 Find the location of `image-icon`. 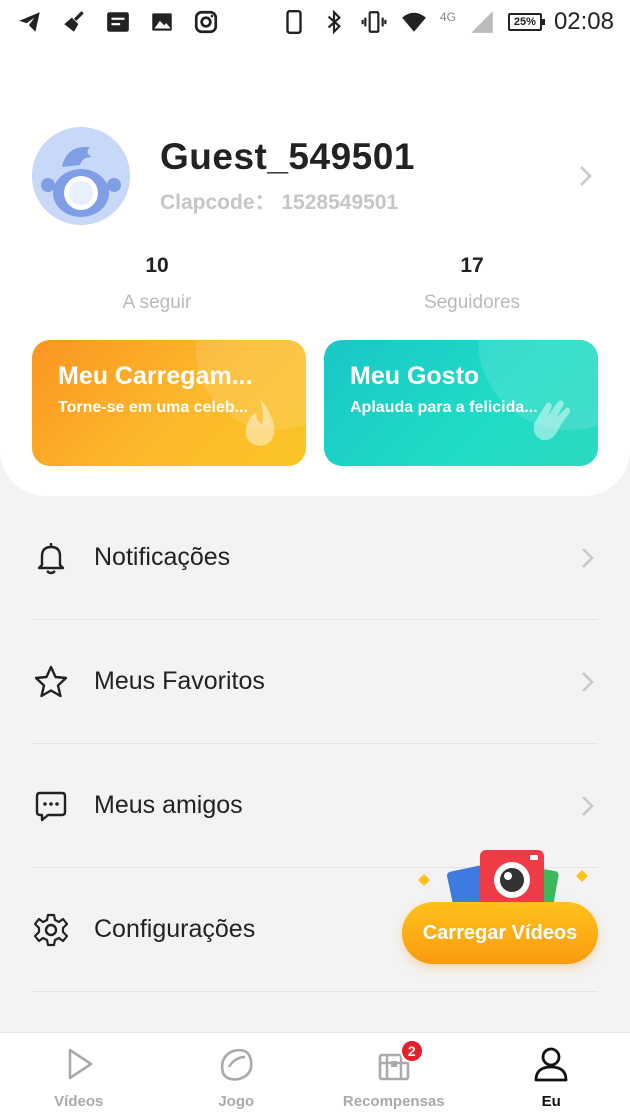

image-icon is located at coordinates (162, 22).